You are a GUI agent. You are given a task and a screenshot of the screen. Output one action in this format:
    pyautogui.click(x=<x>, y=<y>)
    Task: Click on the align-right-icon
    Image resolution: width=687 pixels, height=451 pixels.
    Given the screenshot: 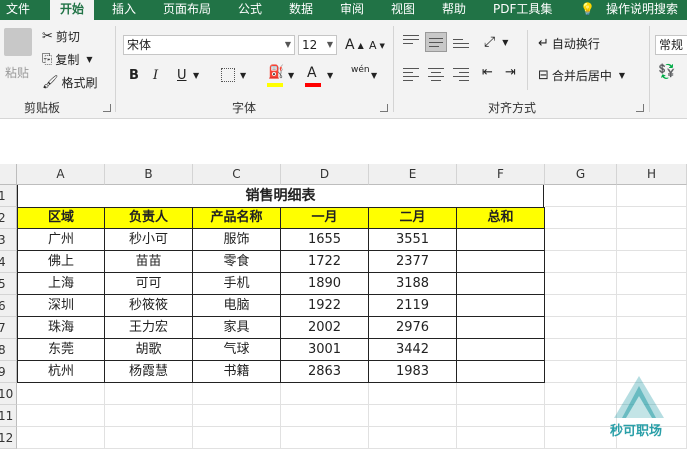 What is the action you would take?
    pyautogui.click(x=461, y=74)
    